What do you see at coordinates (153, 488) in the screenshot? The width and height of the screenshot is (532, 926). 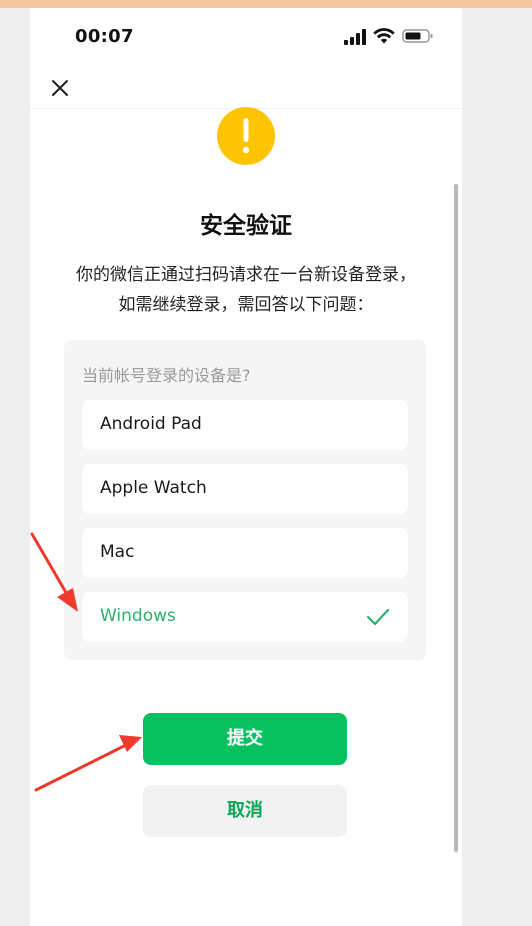 I see `option-label: Apple Watch` at bounding box center [153, 488].